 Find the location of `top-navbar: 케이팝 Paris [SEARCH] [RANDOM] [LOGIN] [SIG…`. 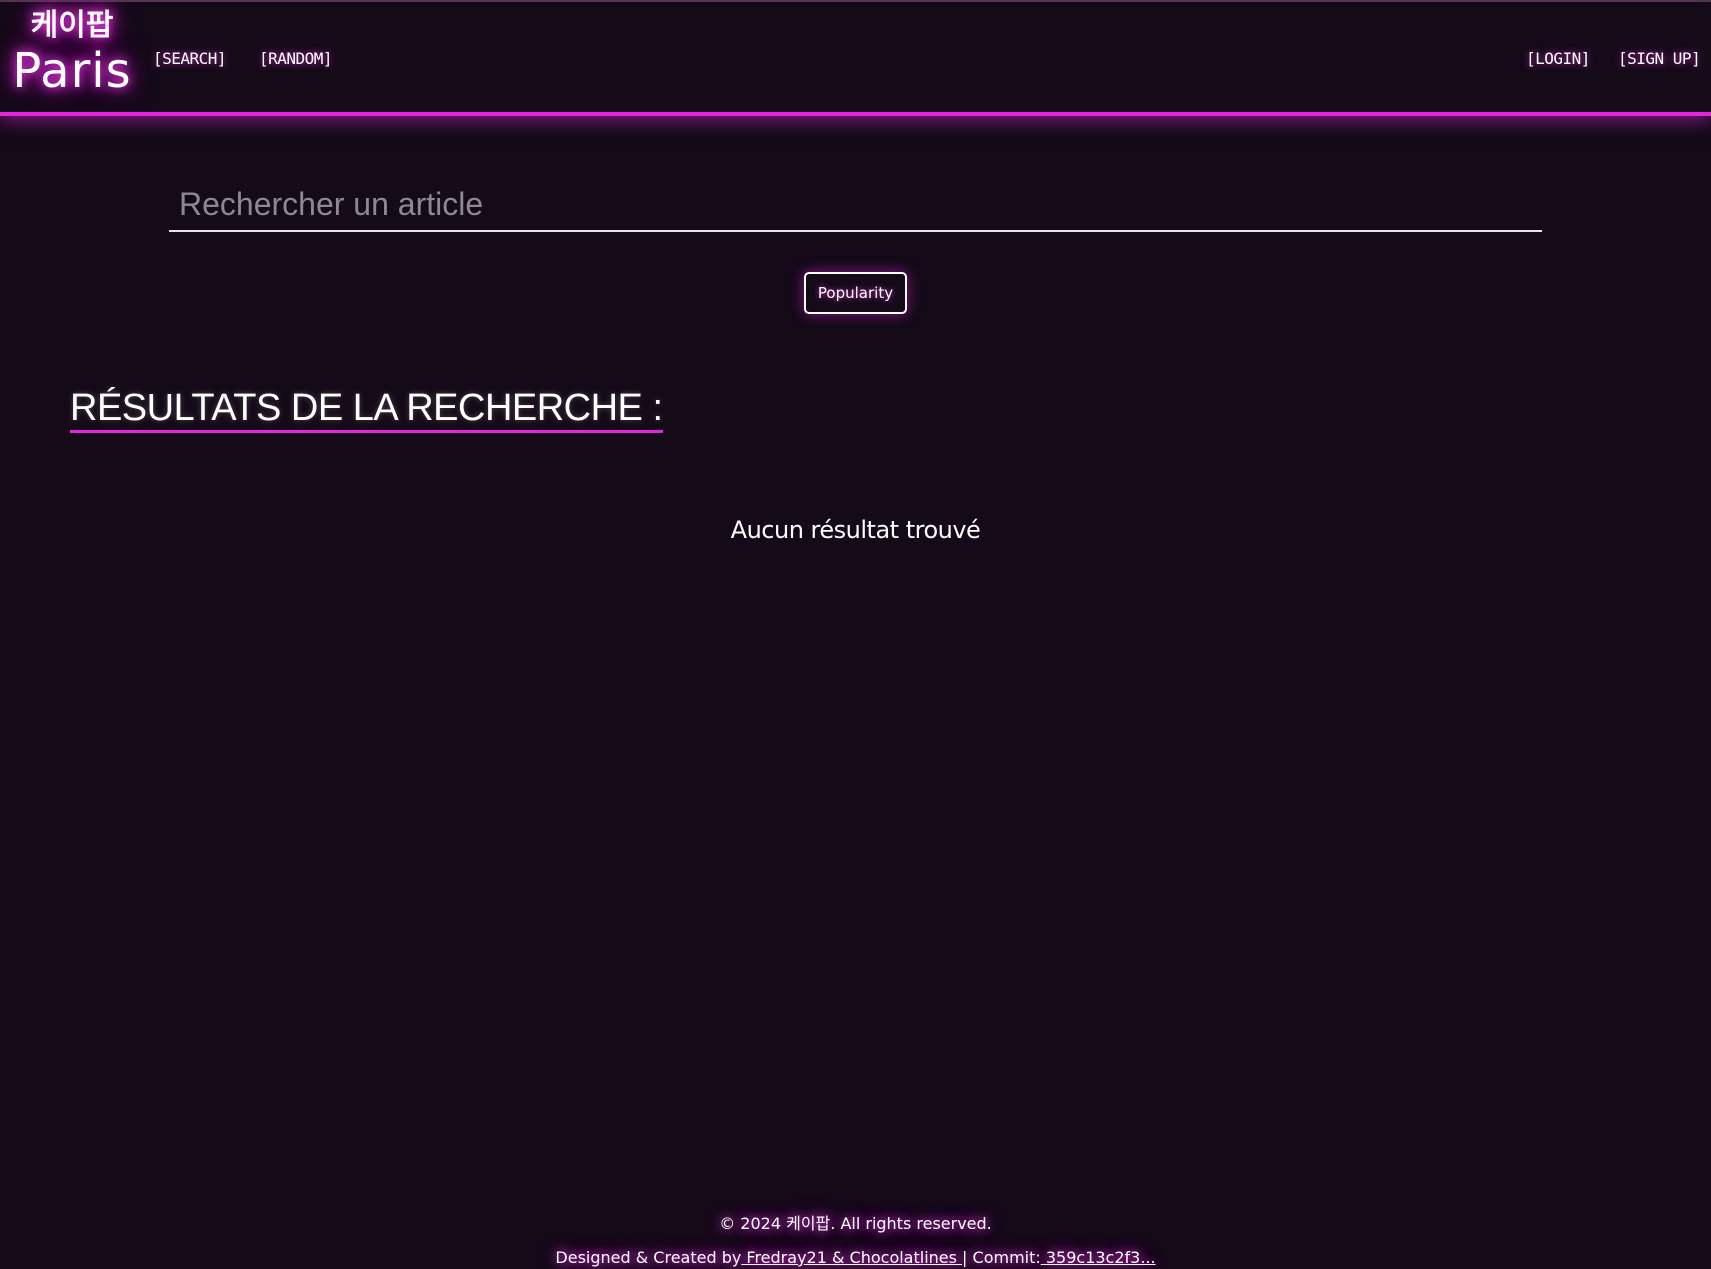

top-navbar: 케이팝 Paris [SEARCH] [RANDOM] [LOGIN] [SIG… is located at coordinates (855, 59).